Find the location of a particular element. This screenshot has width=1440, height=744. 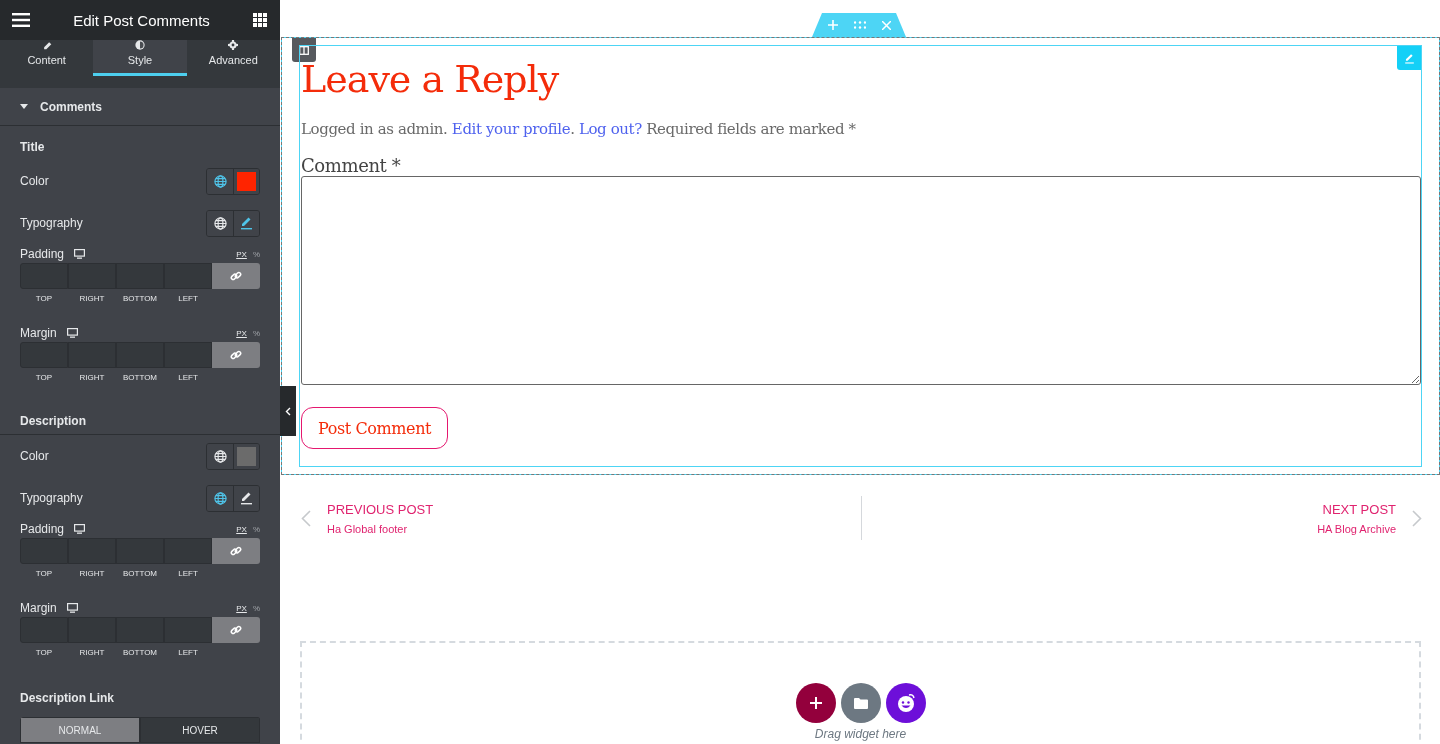

panel-title: Edit Post Comments is located at coordinates (141, 20).